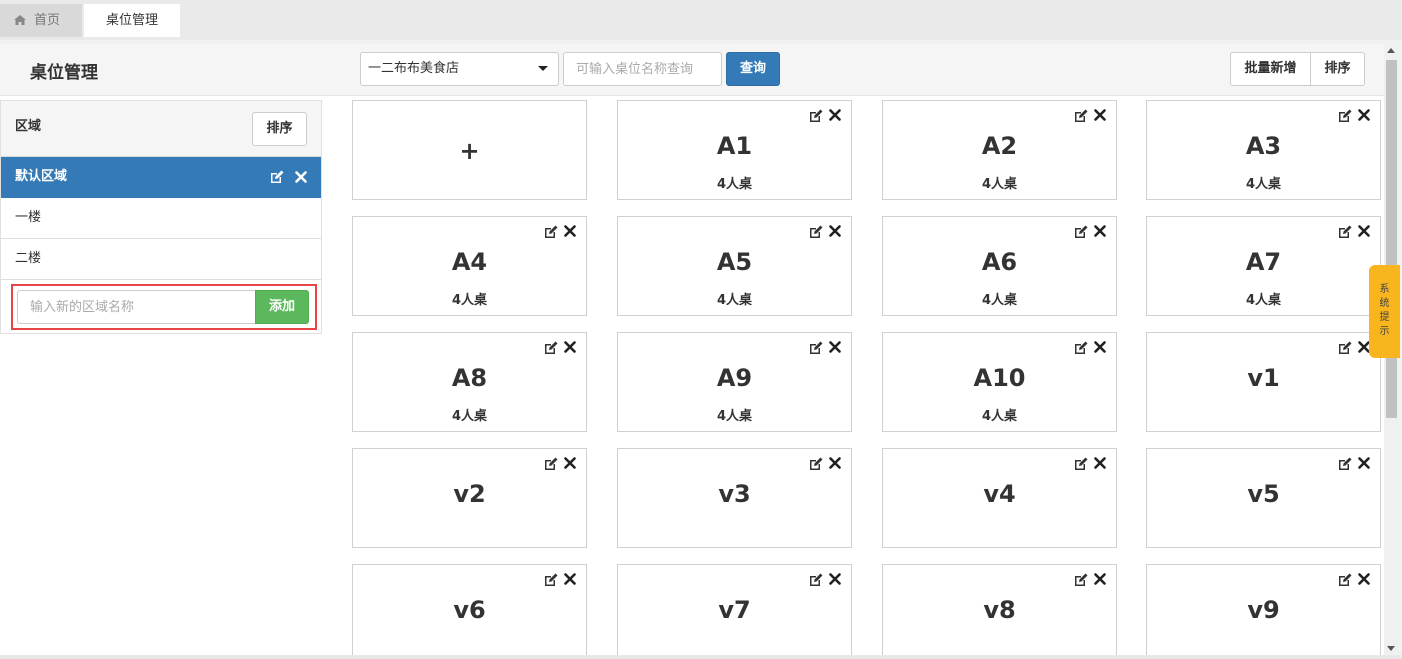 The height and width of the screenshot is (659, 1402). I want to click on table-card: A5 4人桌, so click(734, 266).